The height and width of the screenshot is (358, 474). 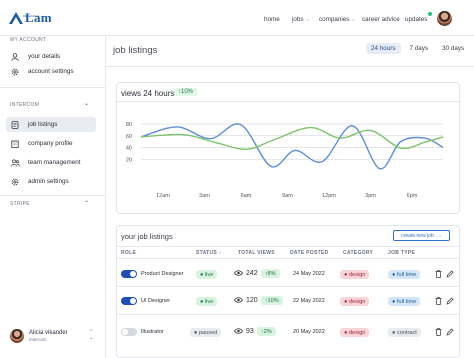 What do you see at coordinates (162, 274) in the screenshot?
I see `role-name: Product Designer` at bounding box center [162, 274].